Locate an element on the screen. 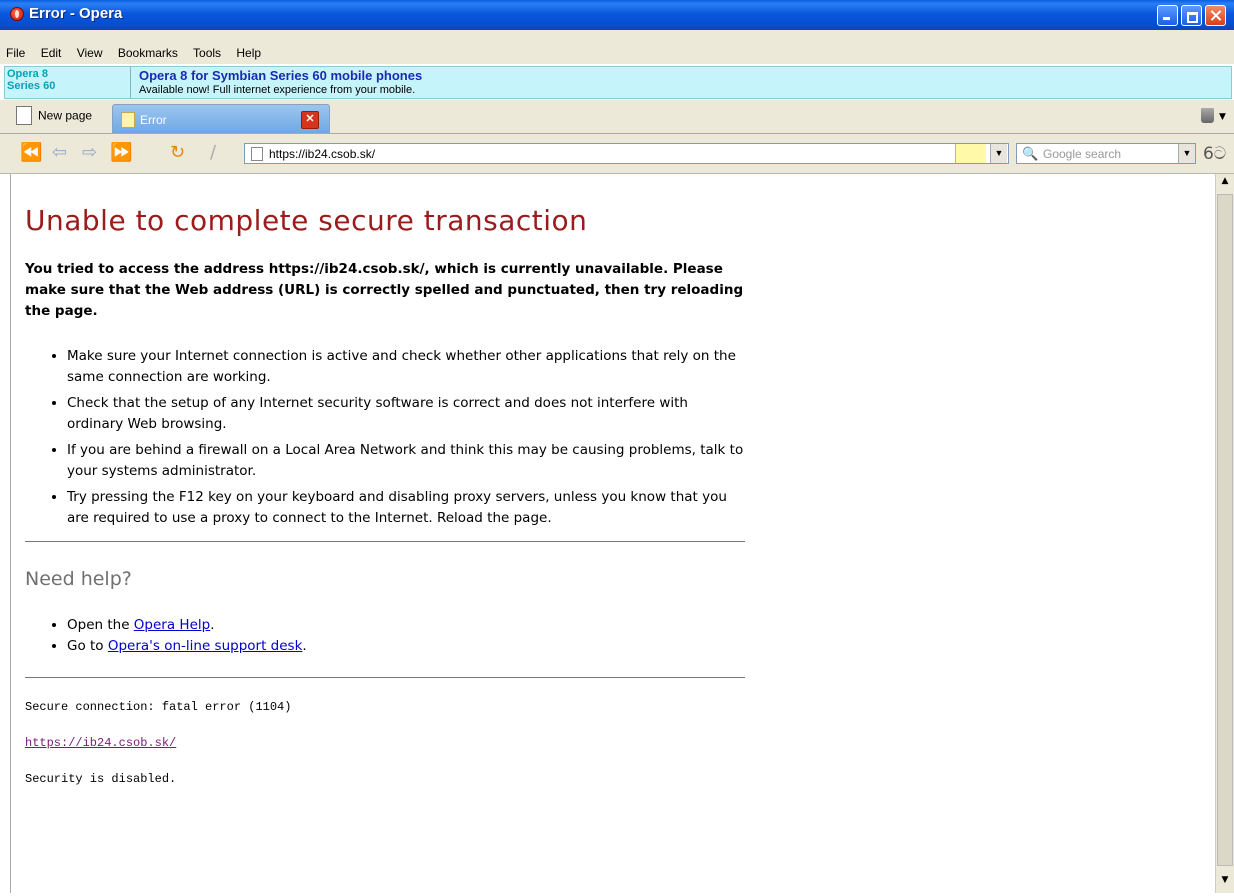 The image size is (1234, 896). search-icon: 🔍 is located at coordinates (1030, 153).